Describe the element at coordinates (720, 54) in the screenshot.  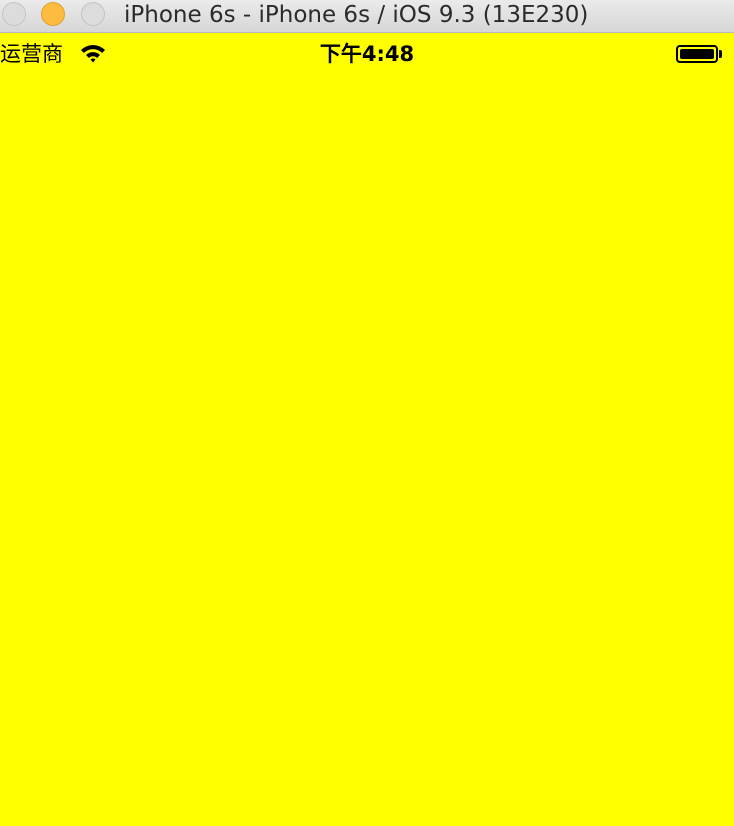
I see `battery-tip` at that location.